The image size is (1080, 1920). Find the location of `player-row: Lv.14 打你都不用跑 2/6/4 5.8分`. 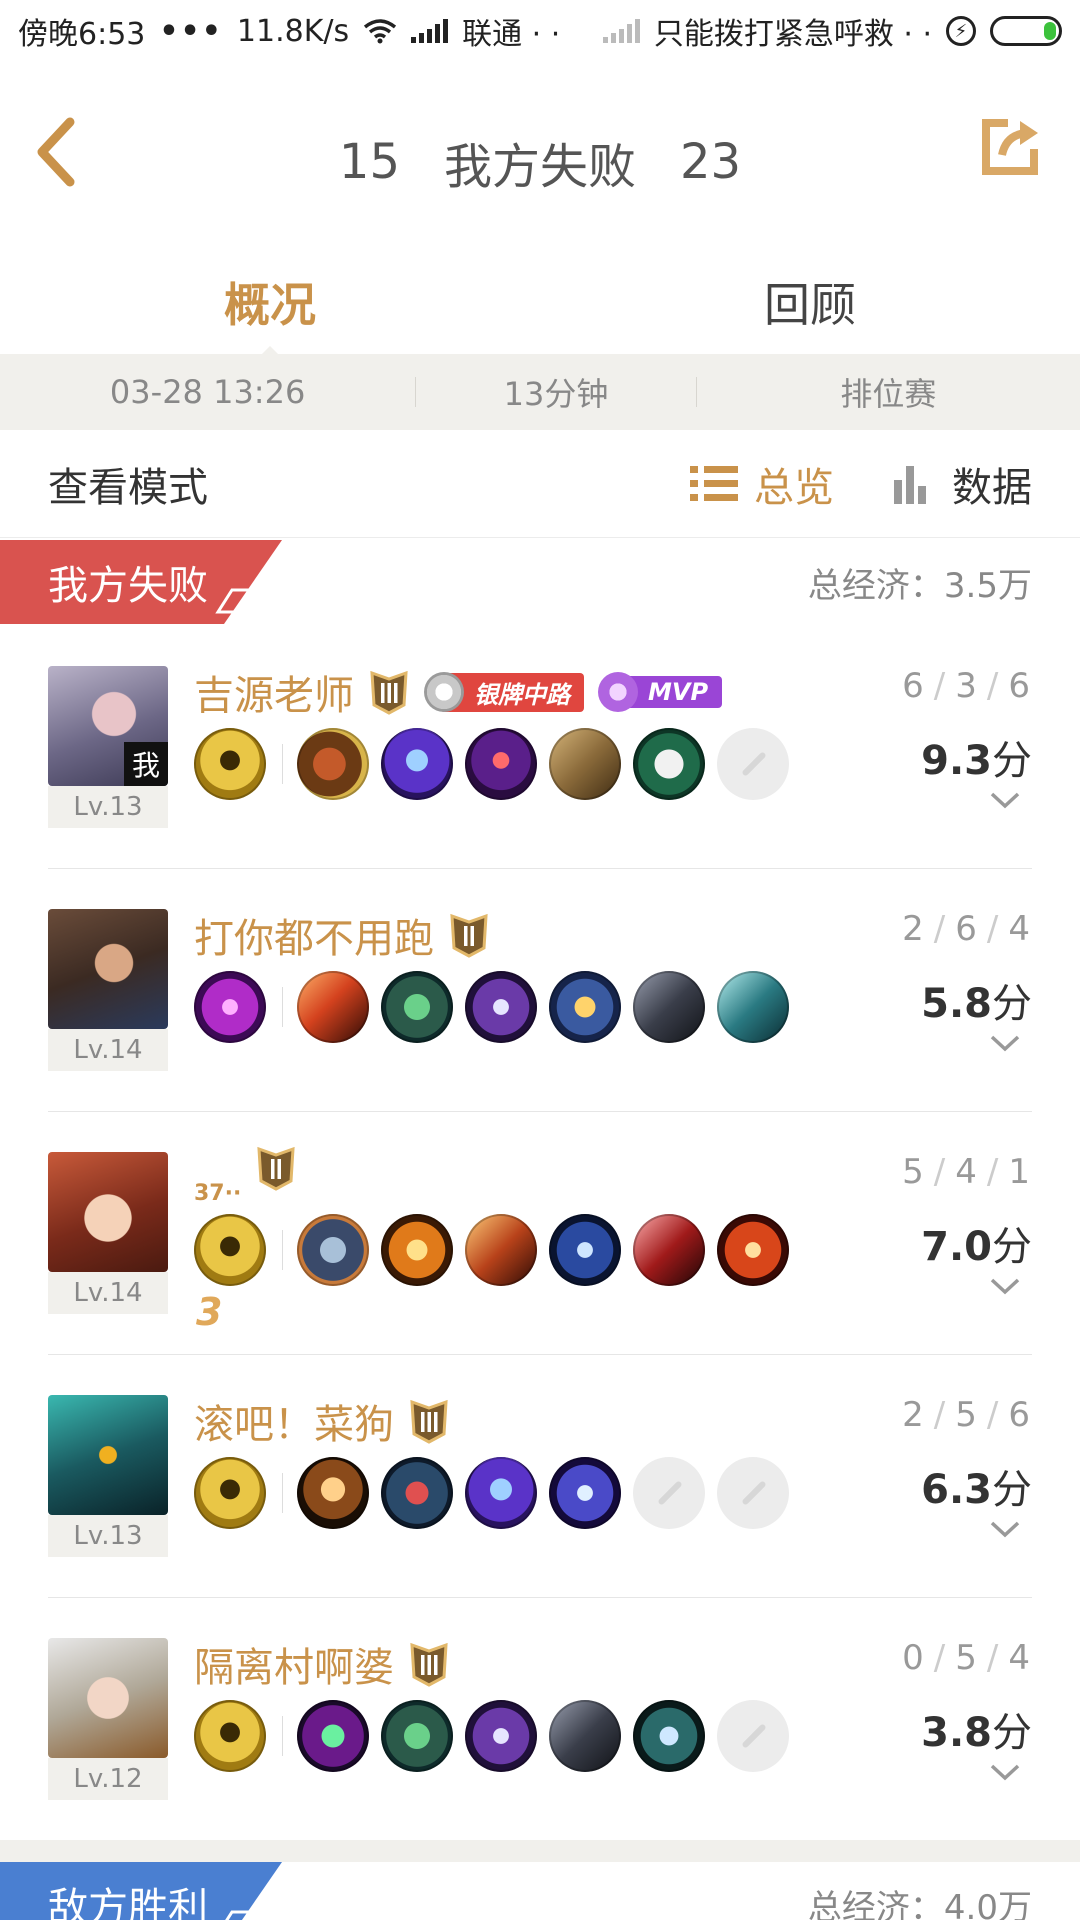

player-row: Lv.14 打你都不用跑 2/6/4 5.8分 is located at coordinates (540, 990).